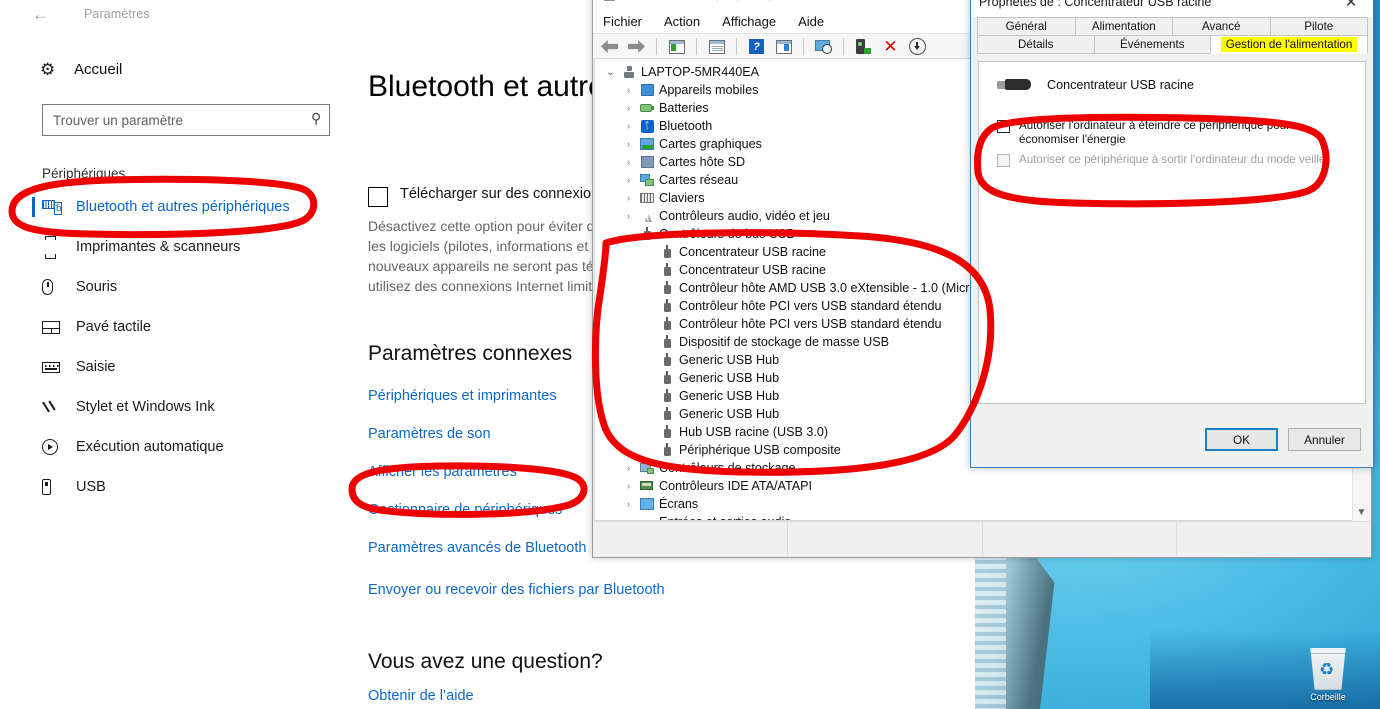 The width and height of the screenshot is (1380, 709). I want to click on sidebar-item-pen-windows-ink: Stylet et Windows Ink, so click(179, 407).